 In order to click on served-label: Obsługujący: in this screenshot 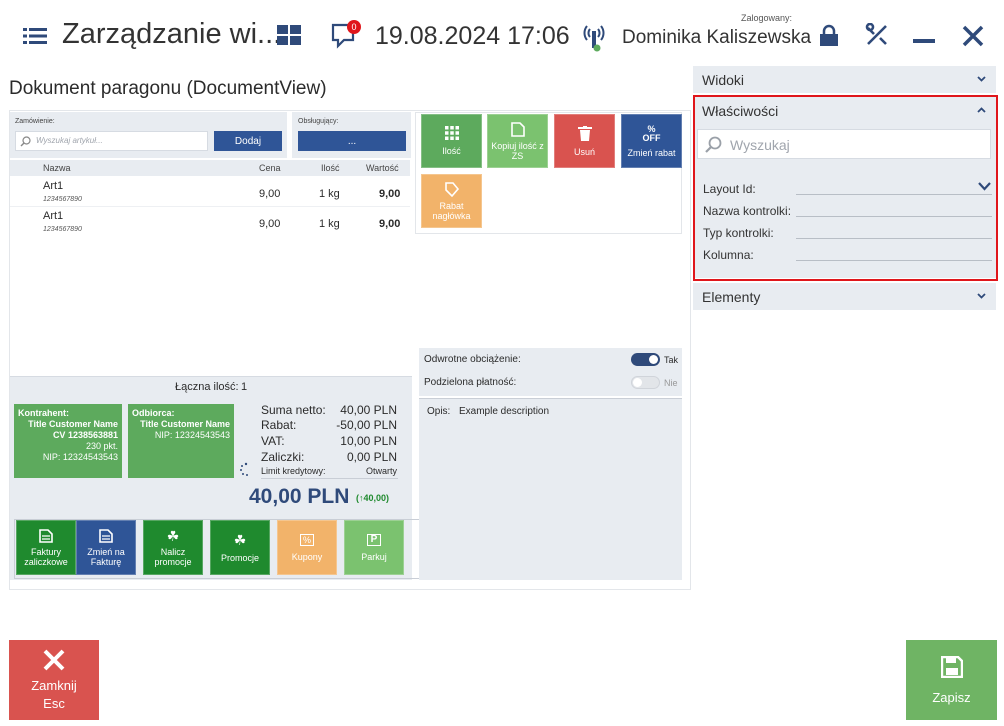, I will do `click(318, 121)`.